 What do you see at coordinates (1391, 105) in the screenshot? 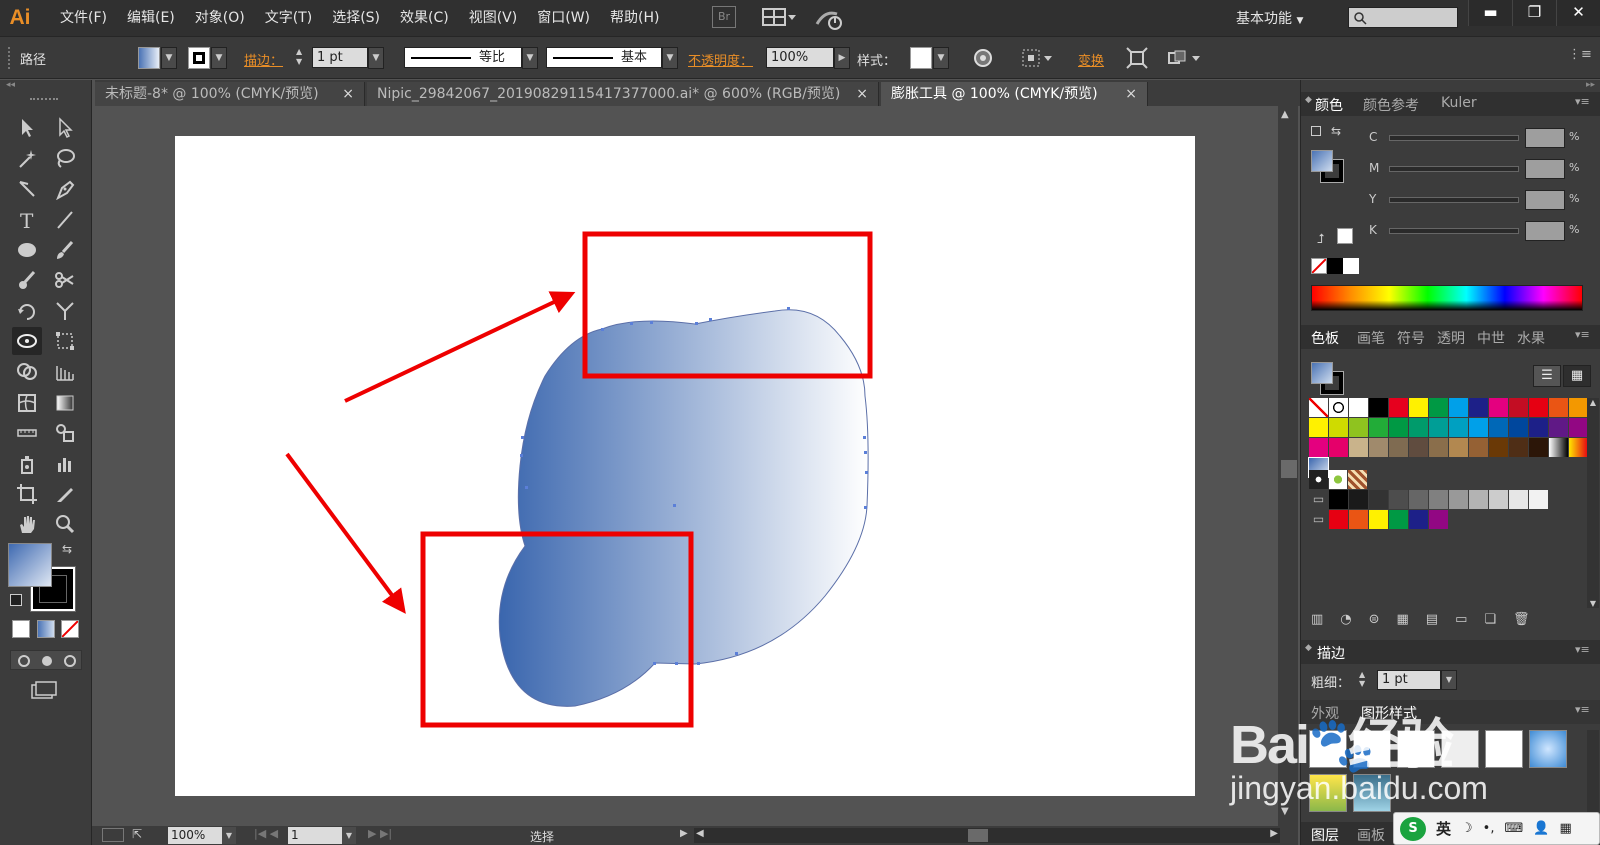
I see `tab-color-guide: 颜色参考` at bounding box center [1391, 105].